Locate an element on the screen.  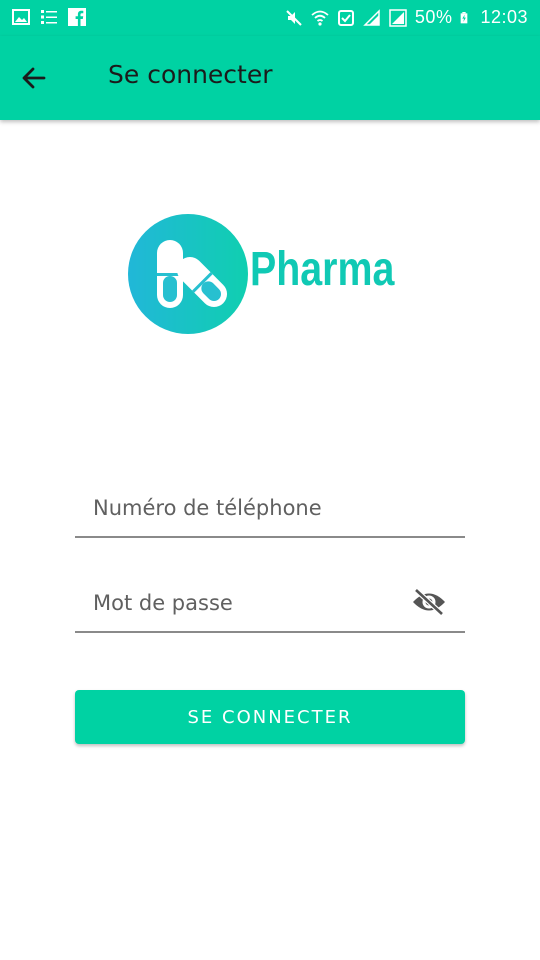
toggle-password-visibility-button is located at coordinates (429, 602).